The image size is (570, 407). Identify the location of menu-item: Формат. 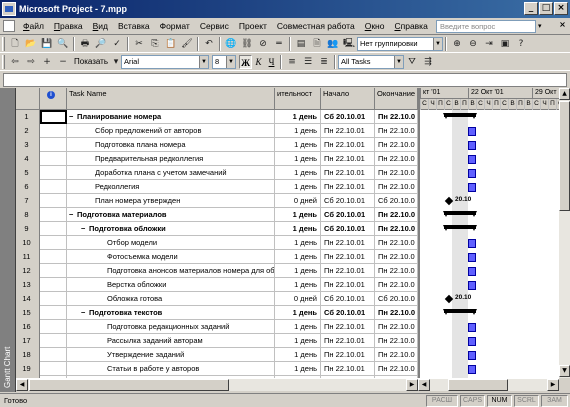
(175, 26).